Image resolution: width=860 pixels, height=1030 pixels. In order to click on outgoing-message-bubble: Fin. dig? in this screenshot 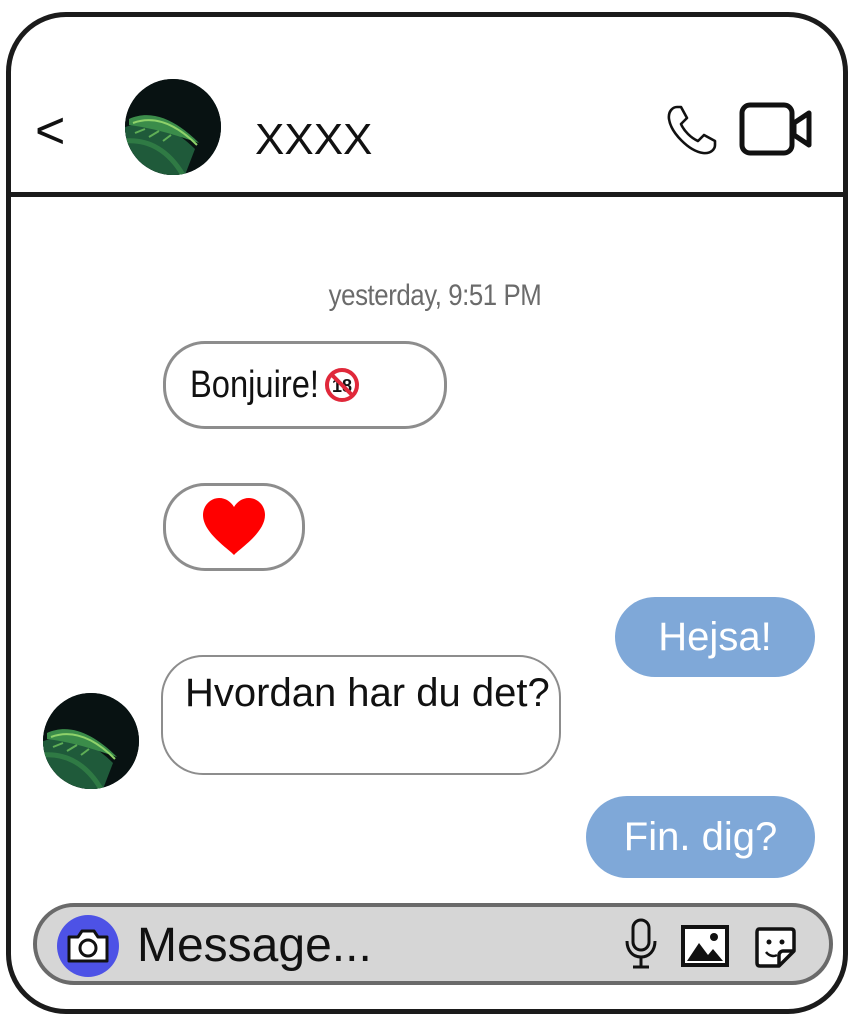, I will do `click(700, 837)`.